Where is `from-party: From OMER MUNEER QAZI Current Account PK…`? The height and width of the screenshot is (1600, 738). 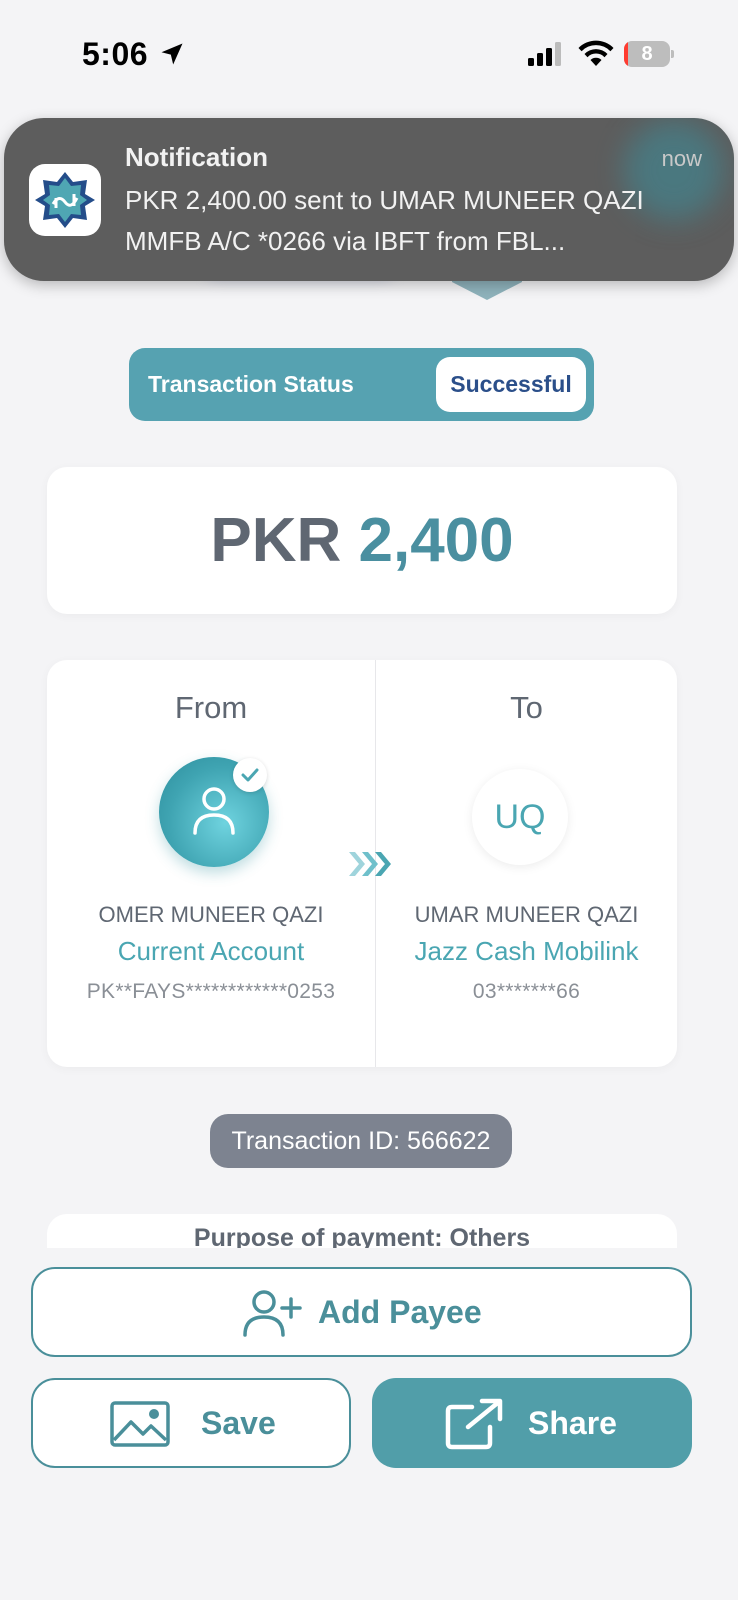 from-party: From OMER MUNEER QAZI Current Account PK… is located at coordinates (219, 863).